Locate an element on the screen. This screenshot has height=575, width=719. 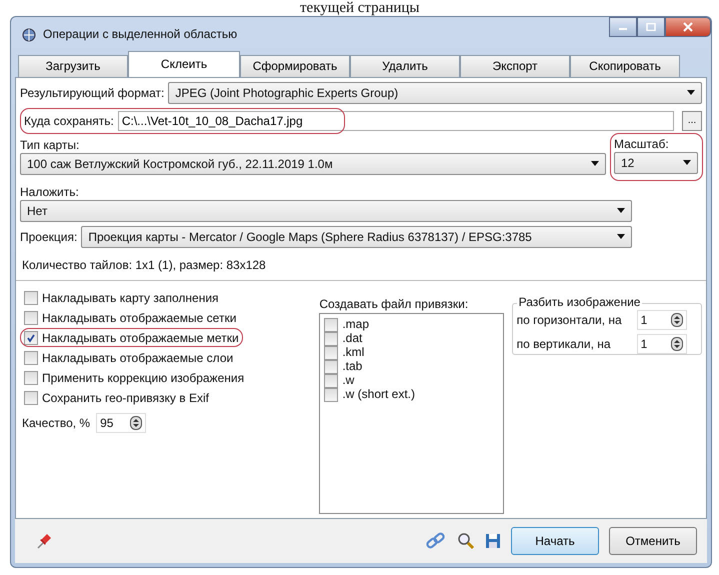
option-label: Накладывать отображаемые сетки is located at coordinates (139, 317).